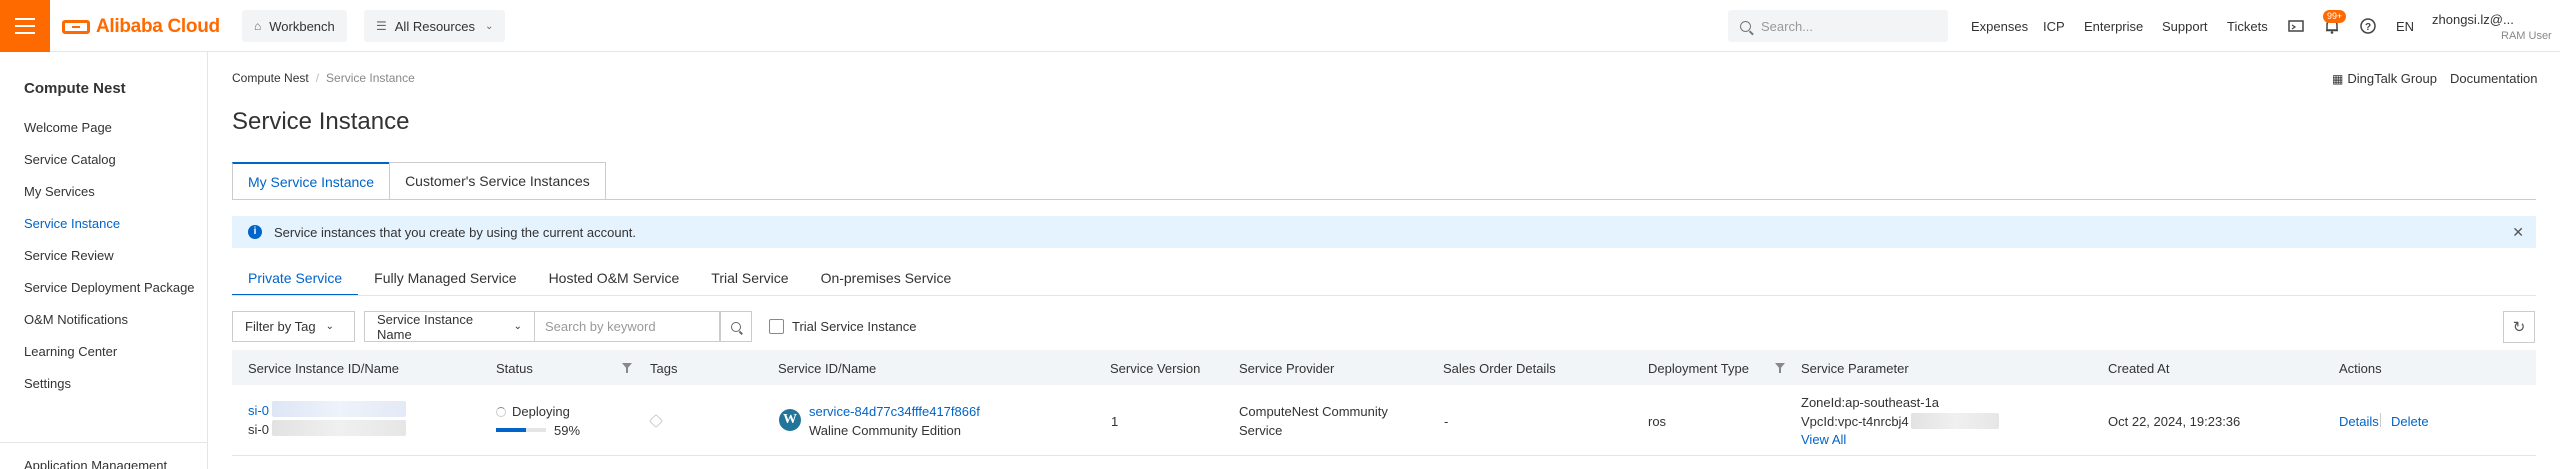  What do you see at coordinates (2368, 26) in the screenshot?
I see `help-icon: ?` at bounding box center [2368, 26].